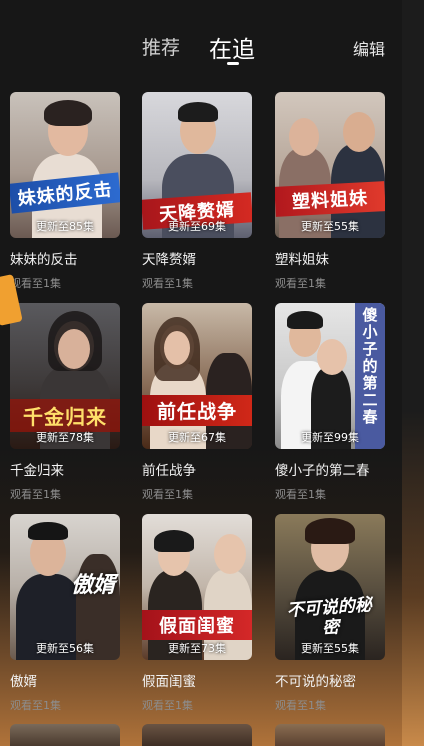 Image resolution: width=424 pixels, height=746 pixels. I want to click on drama-card: 前任战争 更新至67集 前任战争 观看至1集, so click(197, 402).